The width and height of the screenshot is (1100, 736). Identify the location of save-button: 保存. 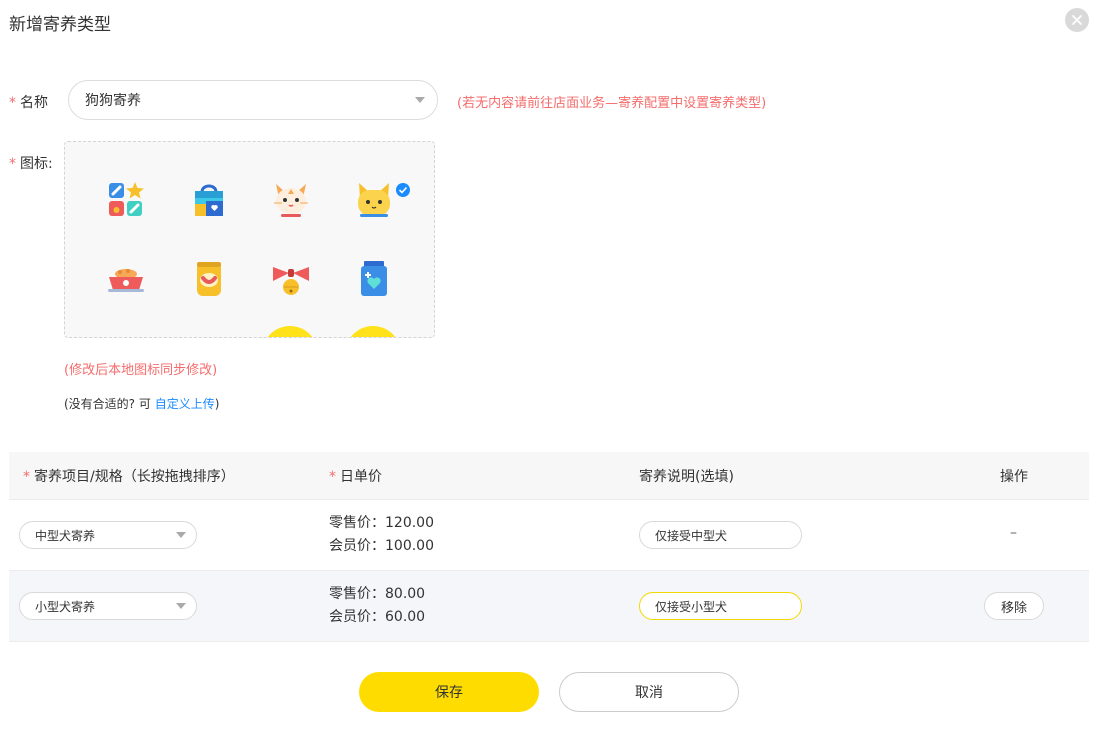
(449, 692).